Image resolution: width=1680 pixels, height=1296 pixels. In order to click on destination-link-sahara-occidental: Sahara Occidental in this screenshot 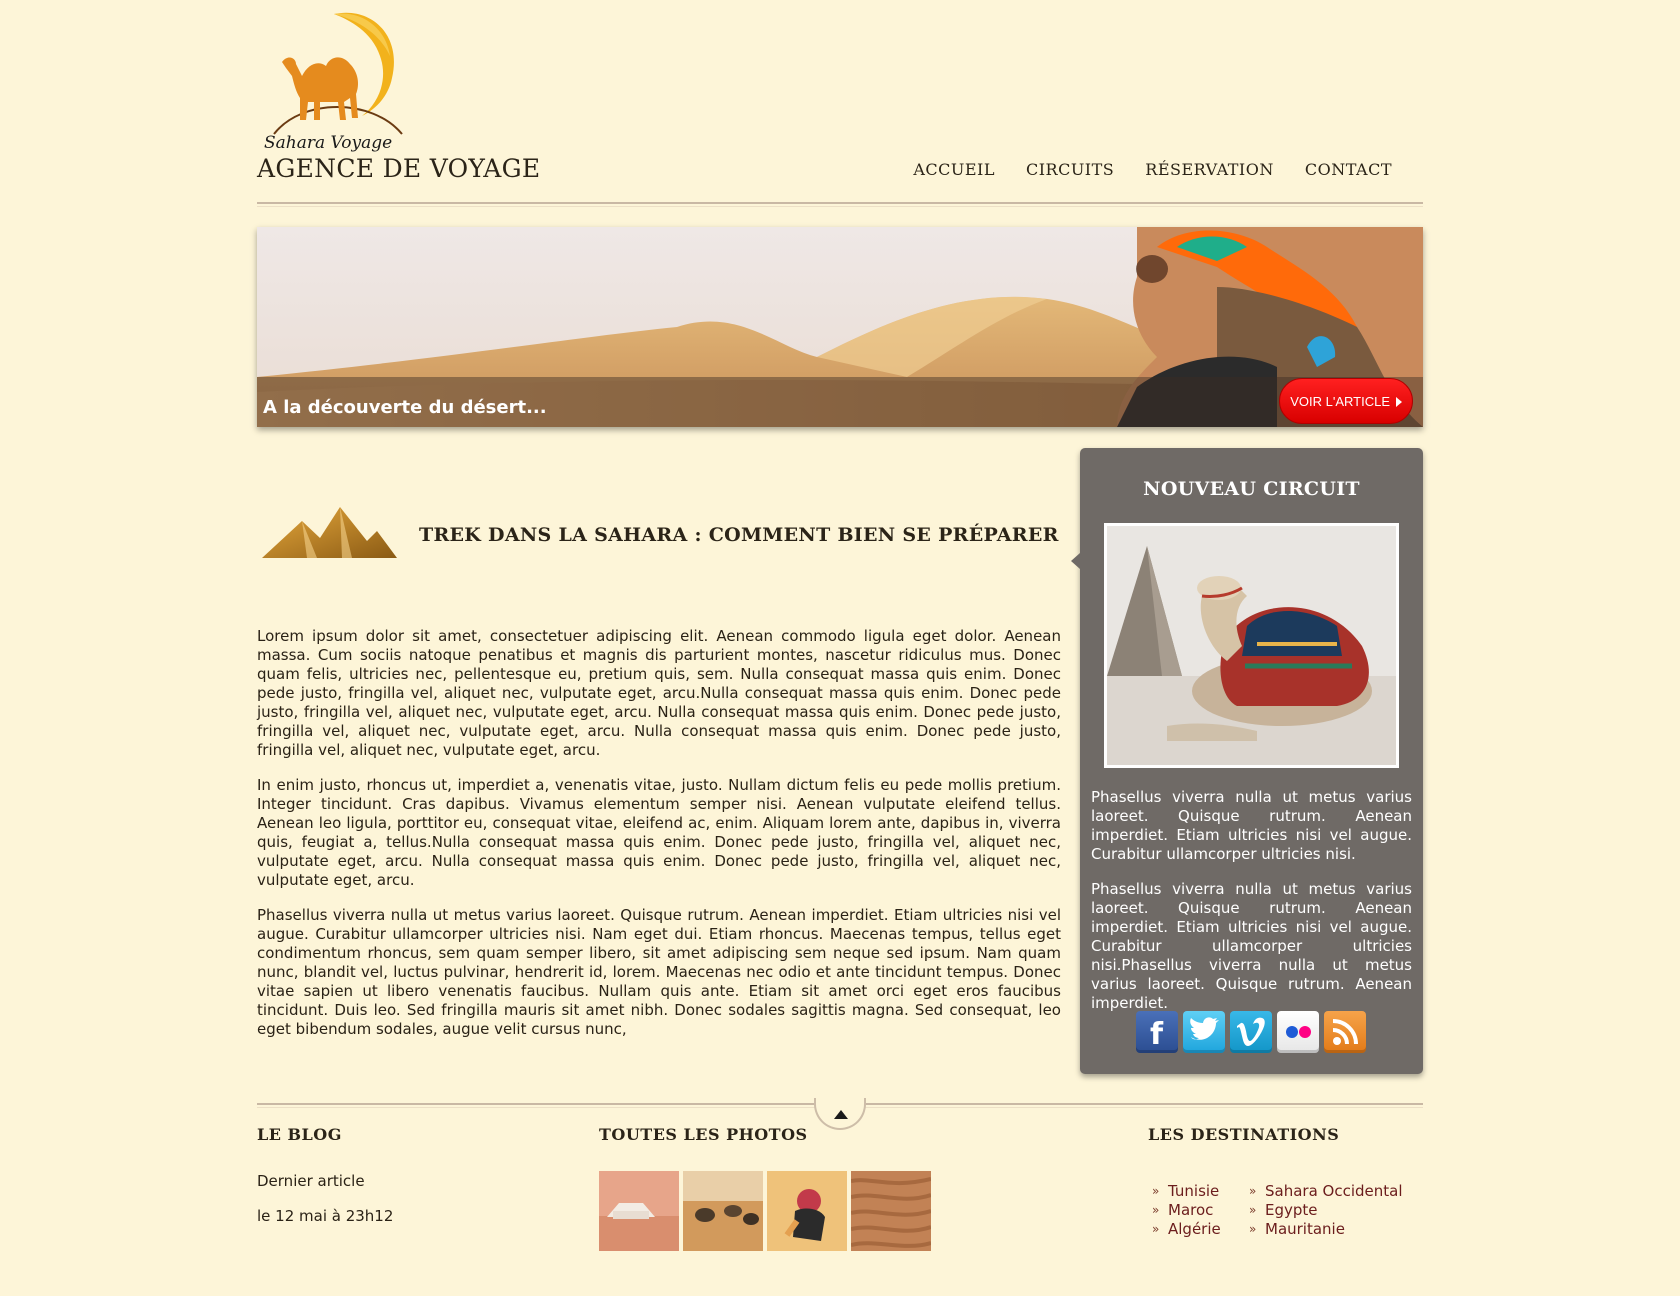, I will do `click(1326, 1191)`.